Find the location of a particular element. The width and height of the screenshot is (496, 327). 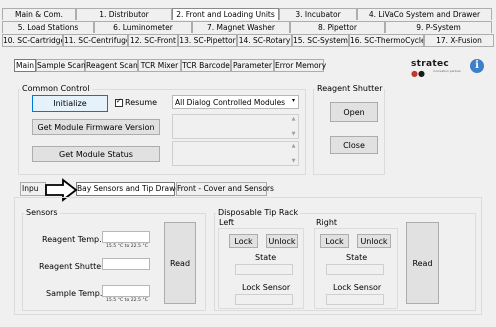

tab-distributor: 1. Distributor is located at coordinates (124, 14).